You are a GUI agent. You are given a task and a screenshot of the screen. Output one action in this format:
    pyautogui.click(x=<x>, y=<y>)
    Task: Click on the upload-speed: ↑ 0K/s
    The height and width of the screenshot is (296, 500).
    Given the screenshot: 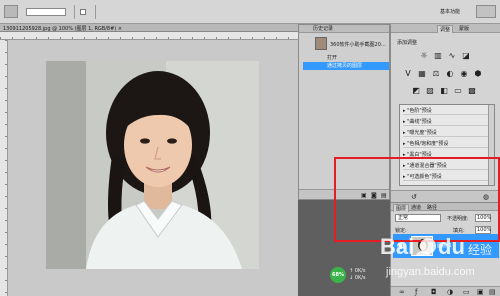 What is the action you would take?
    pyautogui.click(x=357, y=271)
    